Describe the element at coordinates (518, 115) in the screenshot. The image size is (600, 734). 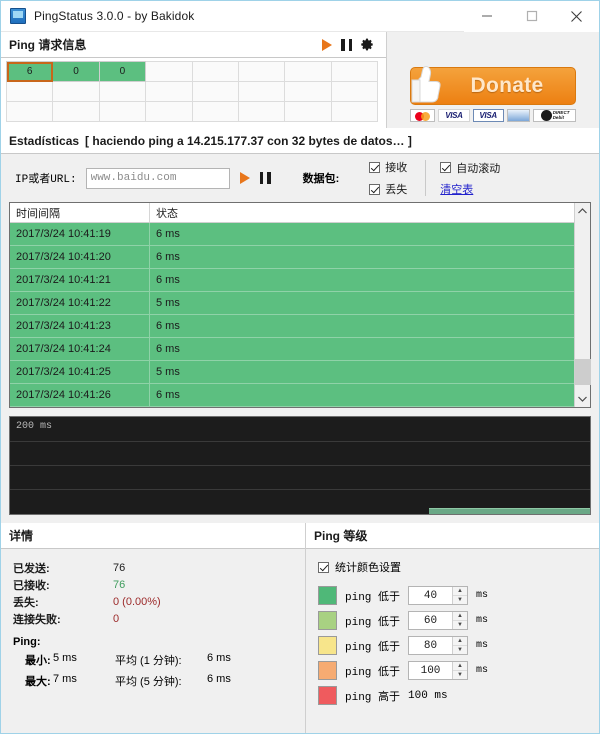
I see `amex-icon` at that location.